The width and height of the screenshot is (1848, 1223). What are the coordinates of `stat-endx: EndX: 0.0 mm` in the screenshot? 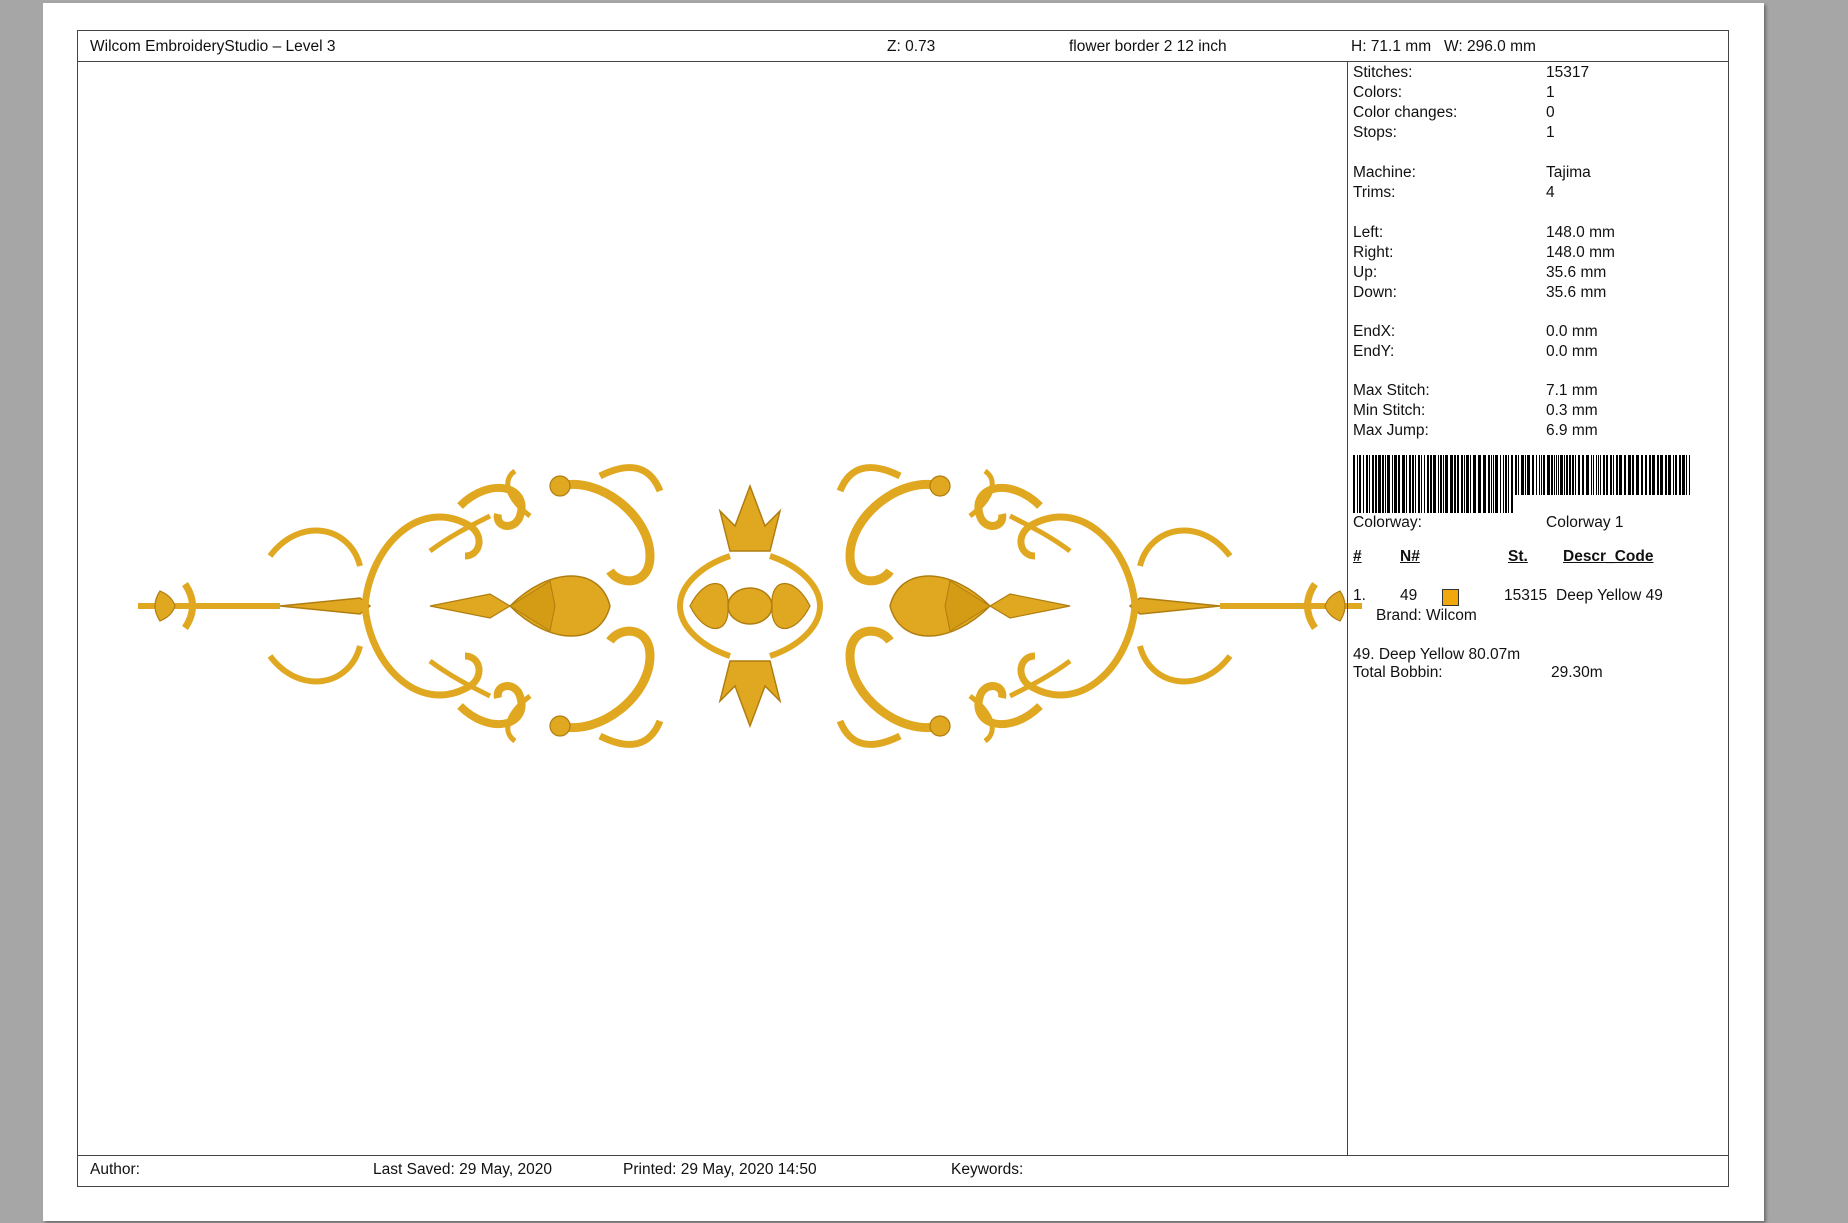 It's located at (1475, 331).